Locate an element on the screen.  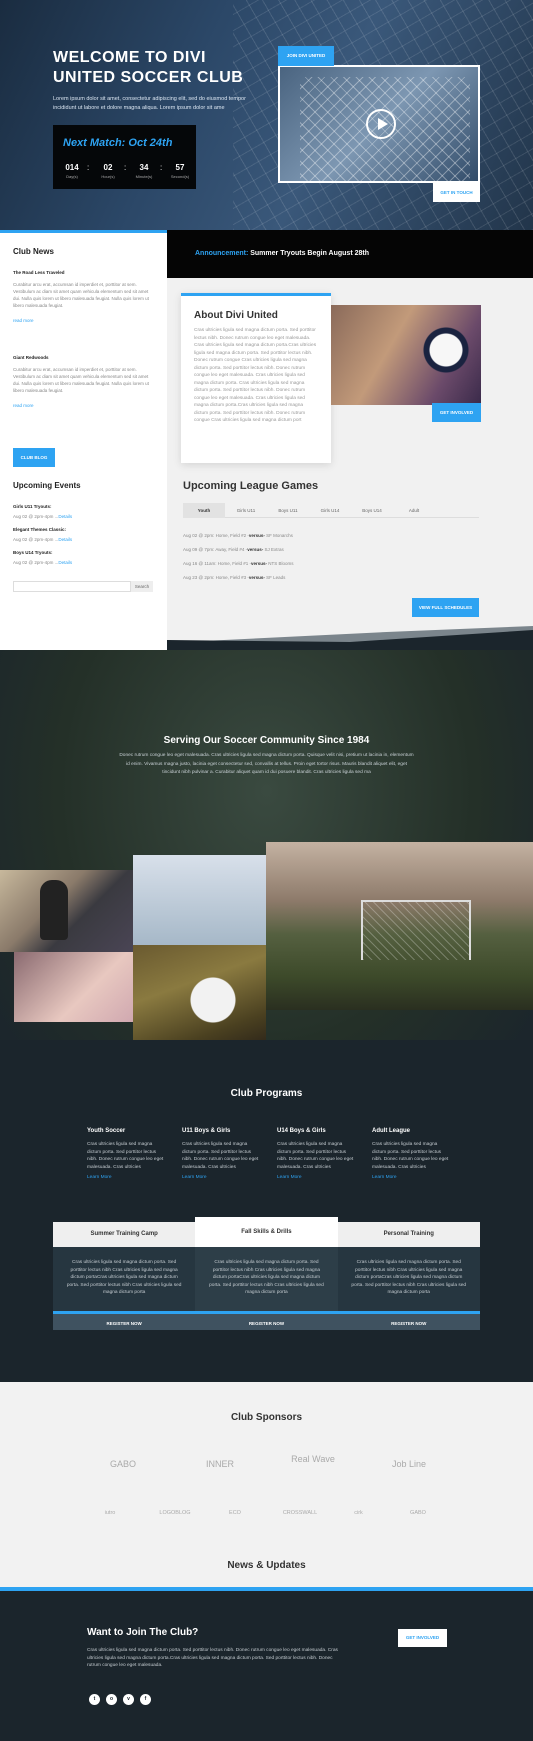
sponsor-logo: Job Line is located at coordinates (409, 1464).